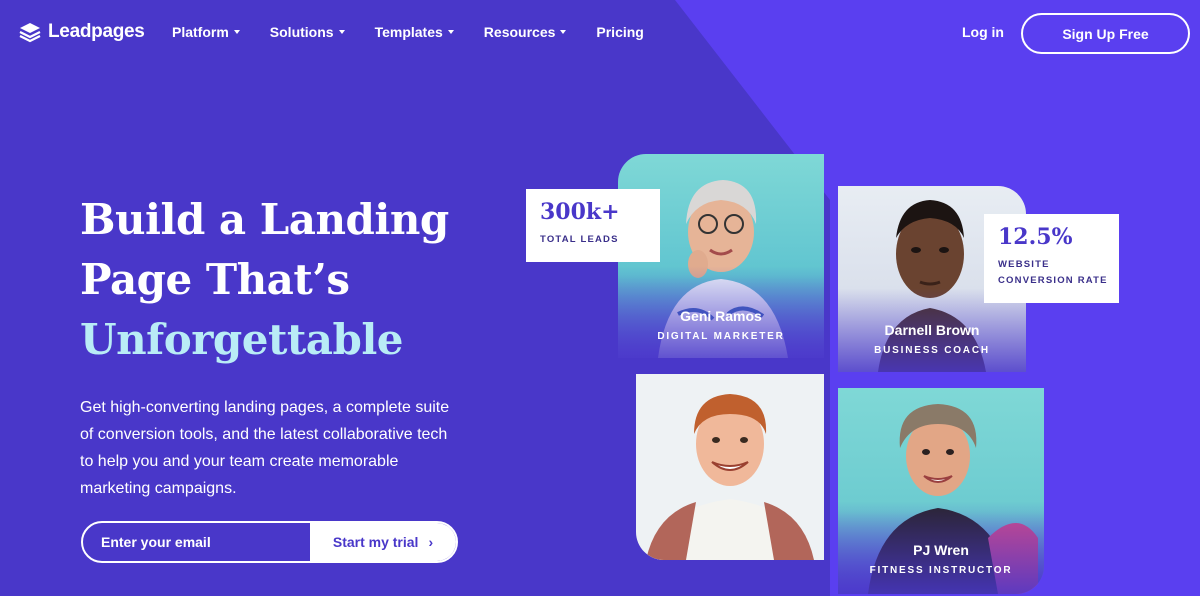  What do you see at coordinates (1053, 280) in the screenshot?
I see `stat-label-line-2: CONVERSION RATE` at bounding box center [1053, 280].